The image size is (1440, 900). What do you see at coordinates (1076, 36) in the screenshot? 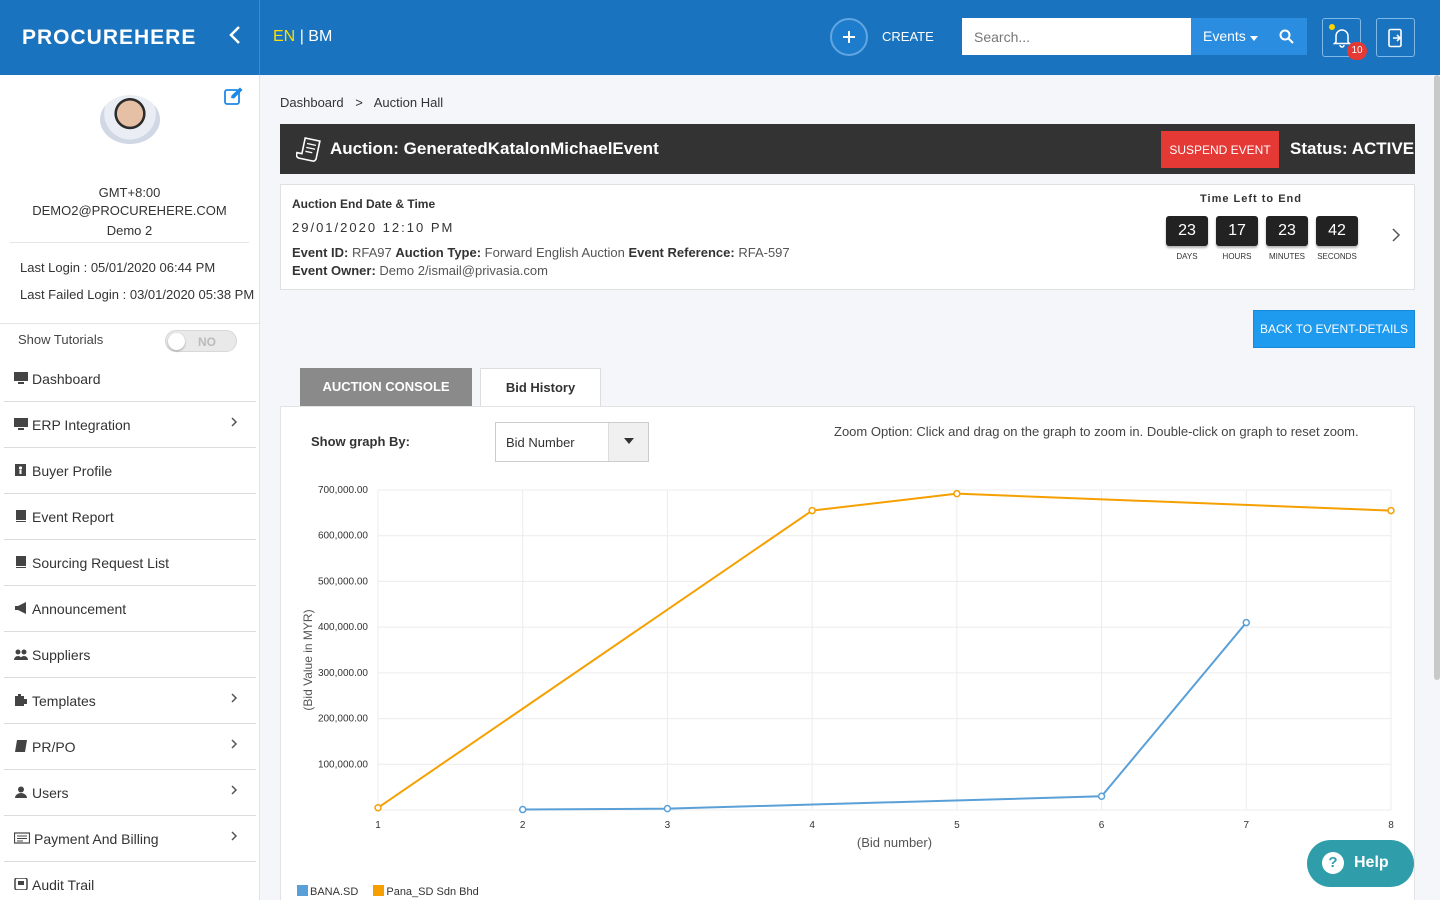
I see `search-input` at bounding box center [1076, 36].